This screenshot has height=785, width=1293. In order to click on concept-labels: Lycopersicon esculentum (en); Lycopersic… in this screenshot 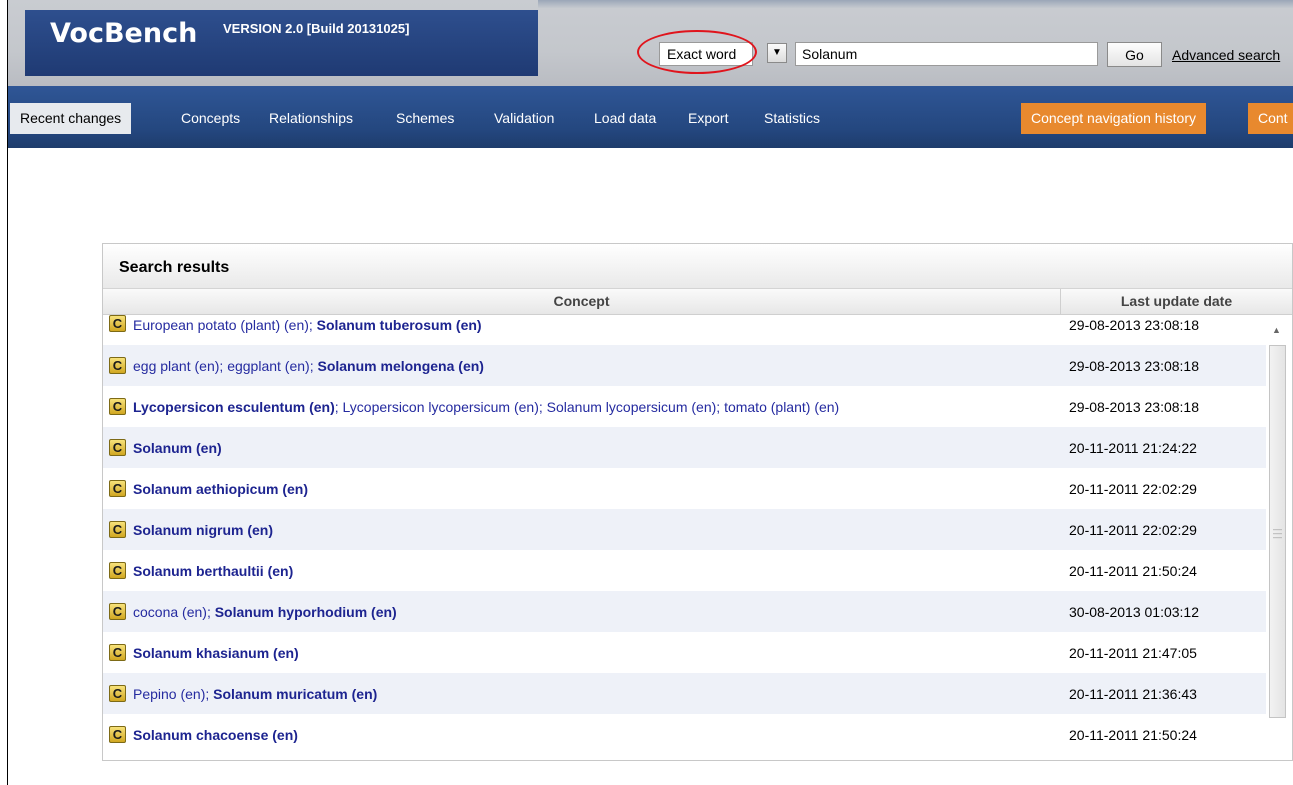, I will do `click(486, 407)`.